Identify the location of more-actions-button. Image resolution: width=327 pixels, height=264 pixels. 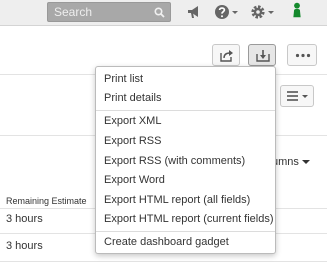
(302, 55).